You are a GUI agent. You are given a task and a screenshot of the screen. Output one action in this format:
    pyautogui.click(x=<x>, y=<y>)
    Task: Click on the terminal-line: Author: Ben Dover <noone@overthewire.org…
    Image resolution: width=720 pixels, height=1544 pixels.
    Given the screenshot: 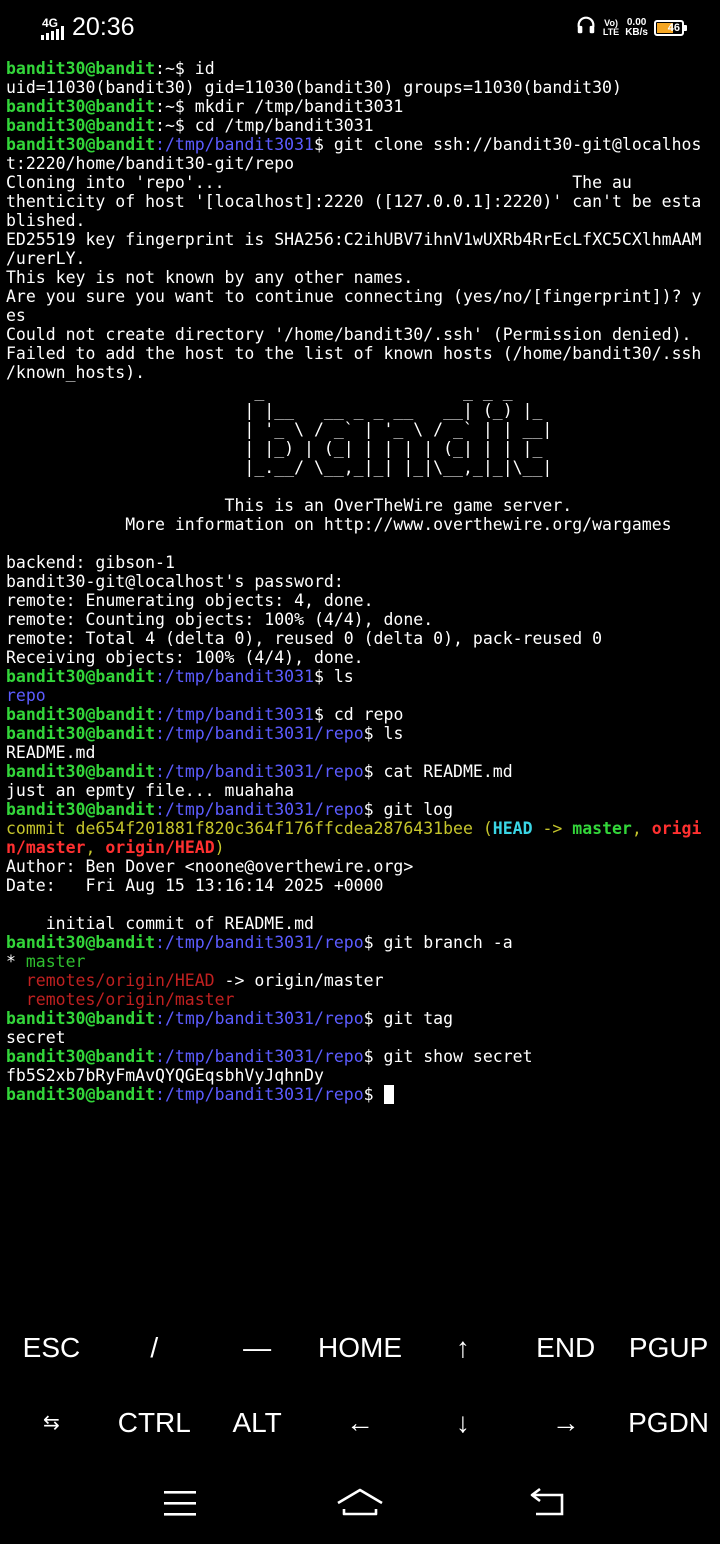 What is the action you would take?
    pyautogui.click(x=210, y=866)
    